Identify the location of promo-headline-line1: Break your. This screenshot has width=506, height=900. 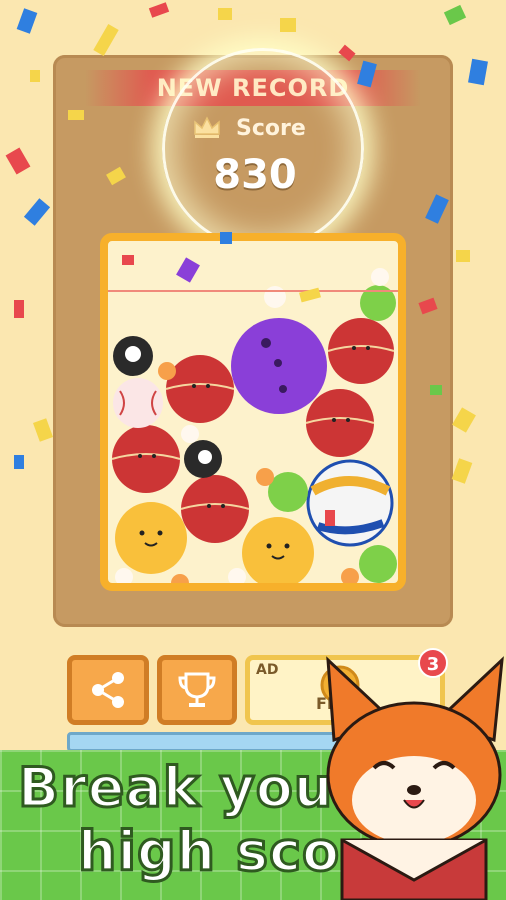
(189, 788).